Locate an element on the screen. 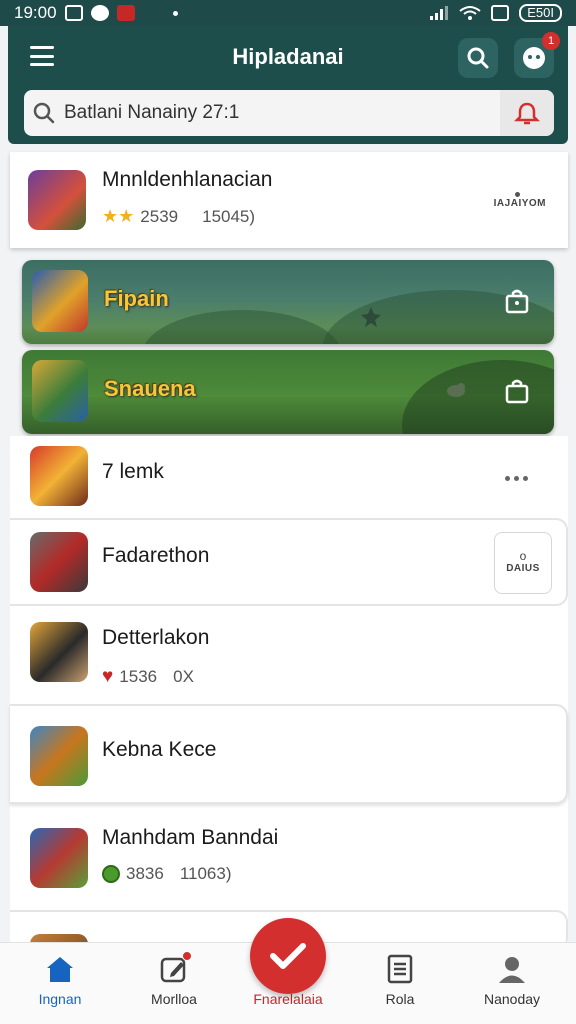 The image size is (576, 1024). list-item: Kebna Kece is located at coordinates (289, 754).